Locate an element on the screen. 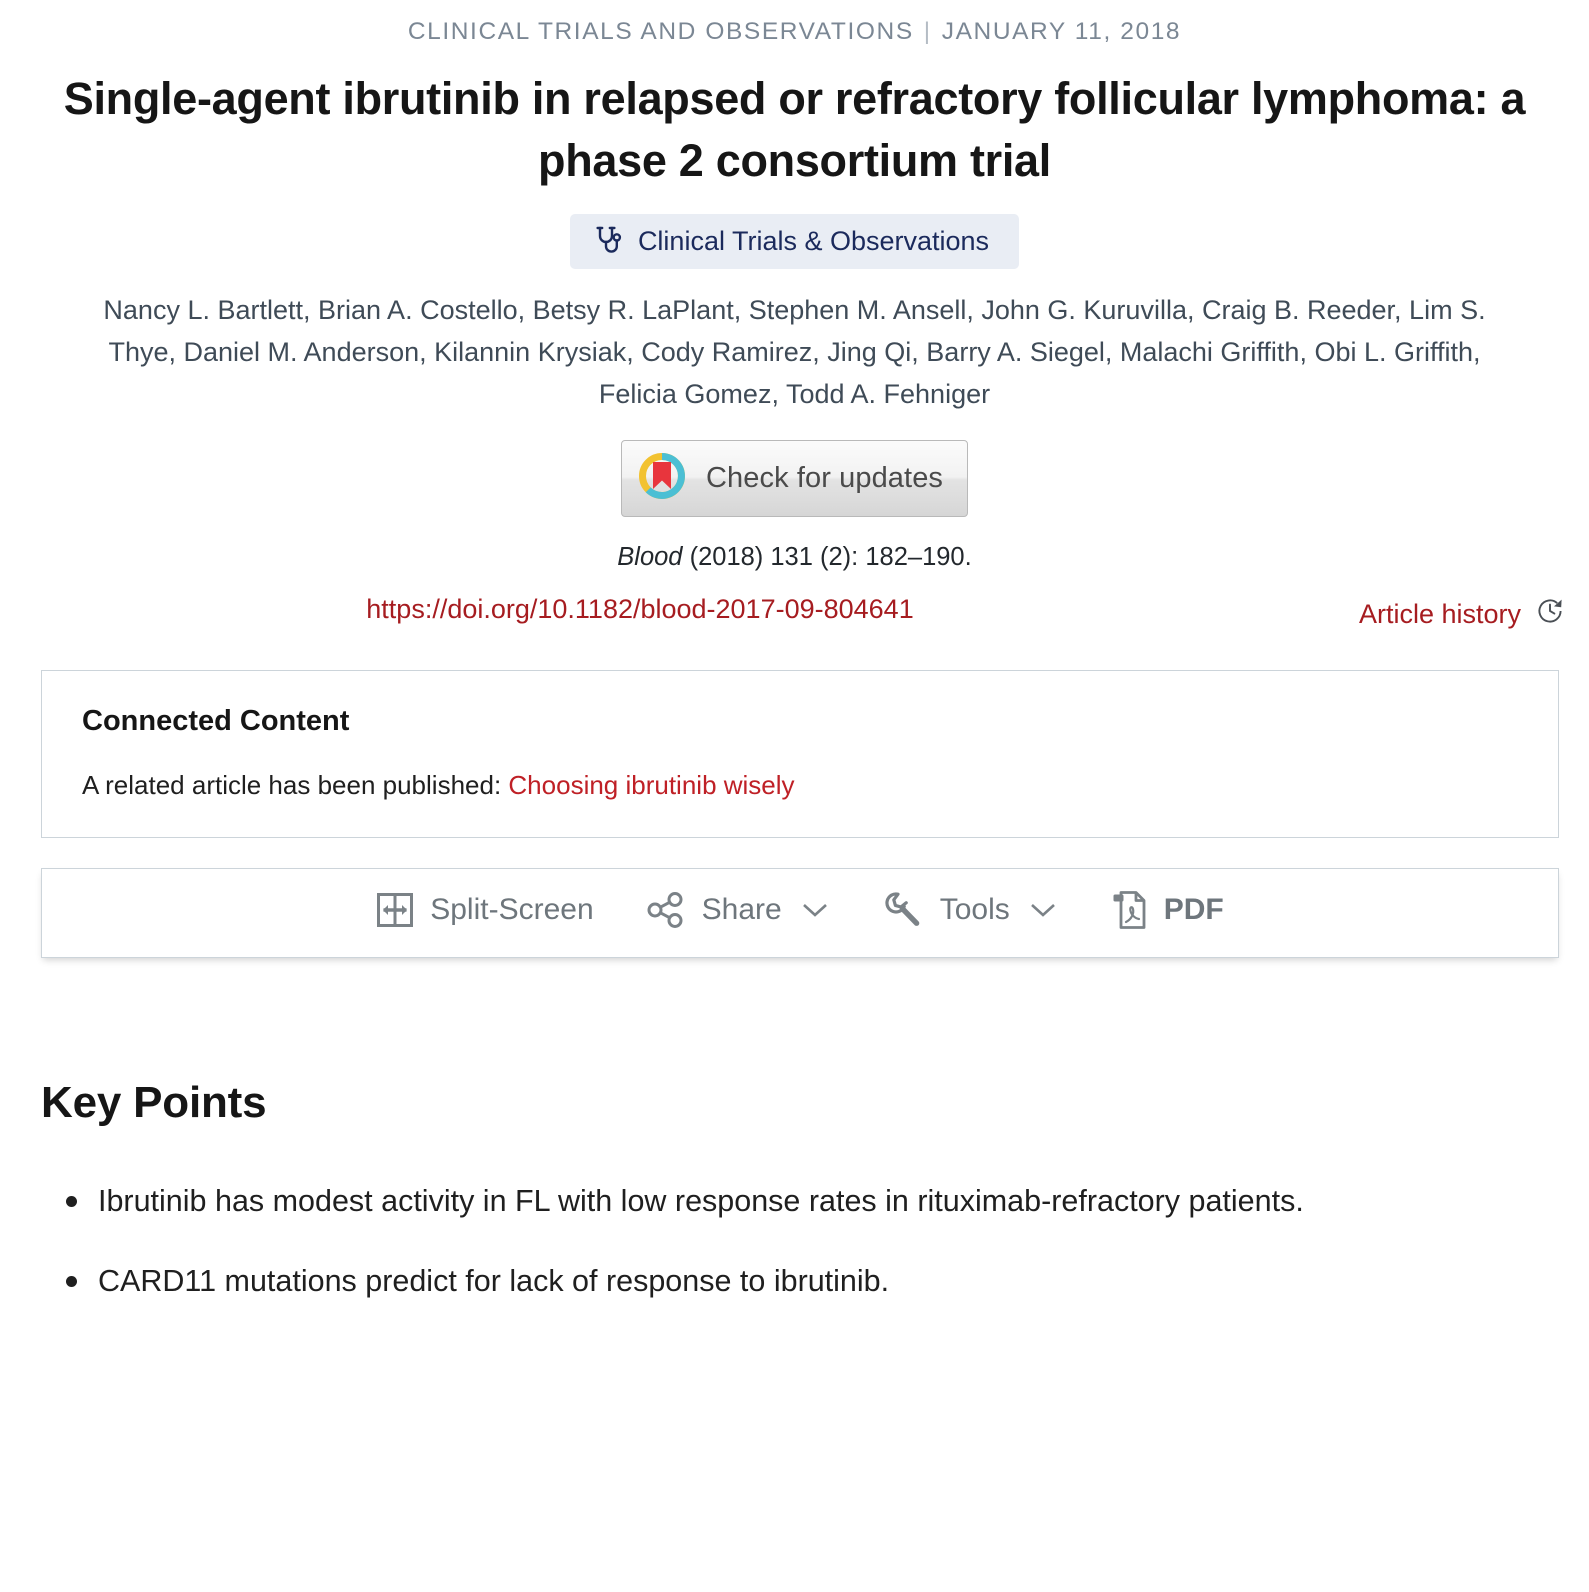 This screenshot has width=1589, height=1592. check-for-updates-button: Check for updates is located at coordinates (794, 478).